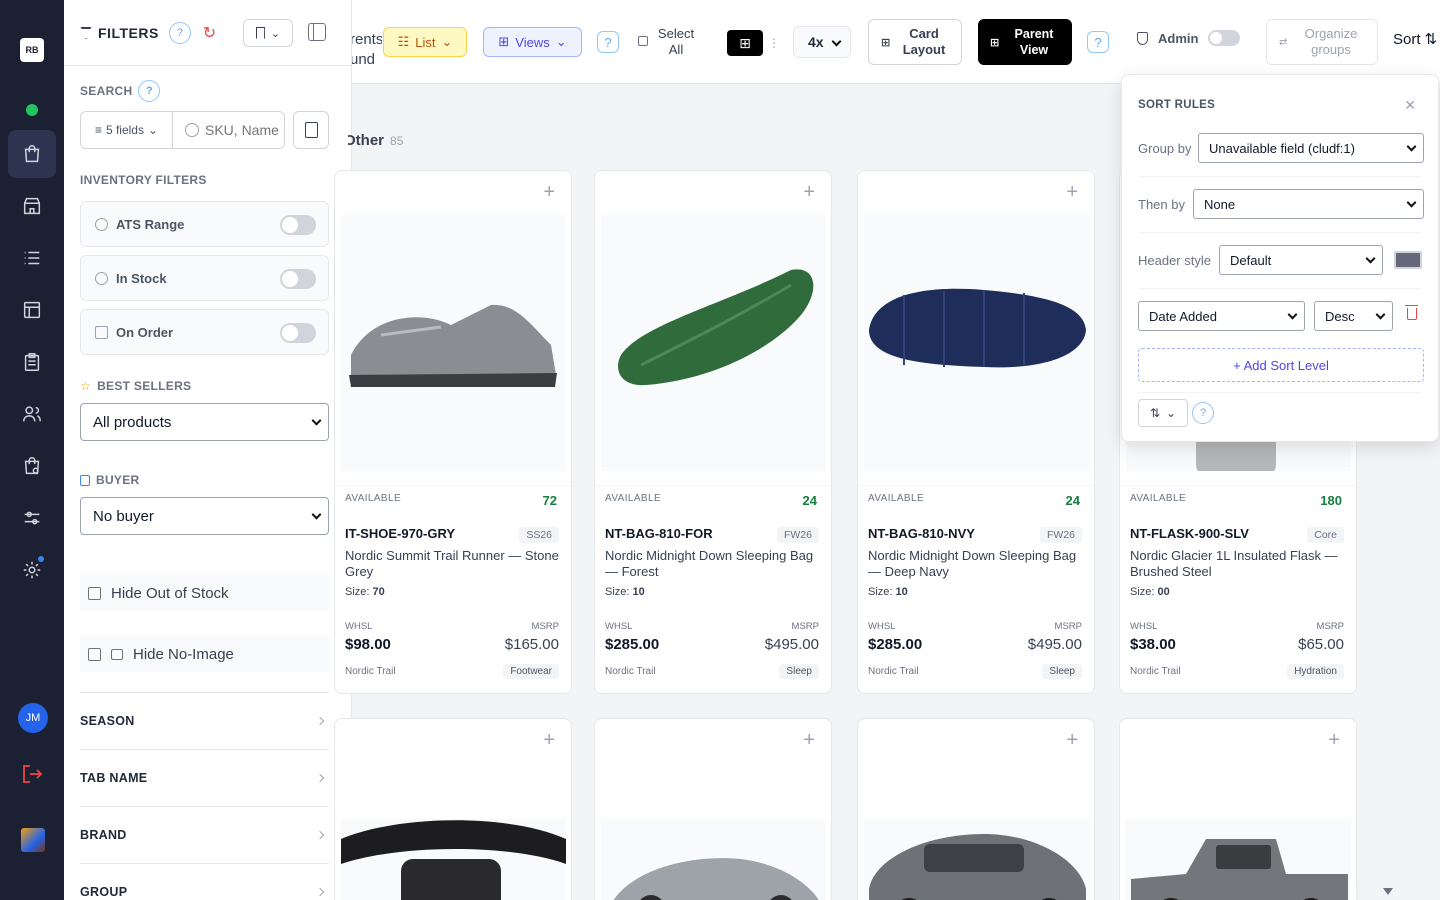 This screenshot has width=1440, height=900. Describe the element at coordinates (268, 33) in the screenshot. I see `saved-filters-dropdown: ⌄` at that location.